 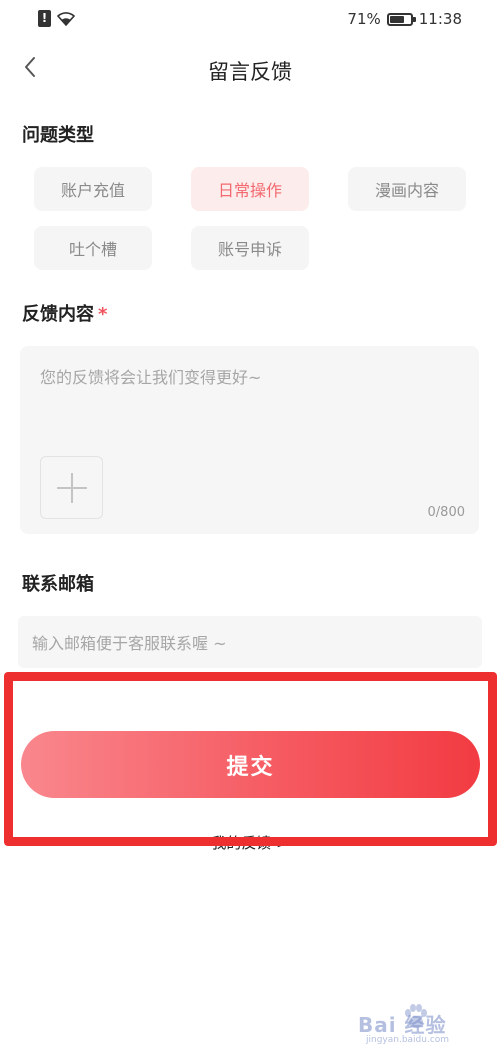 I want to click on chip-complain: 吐个槽, so click(x=93, y=248).